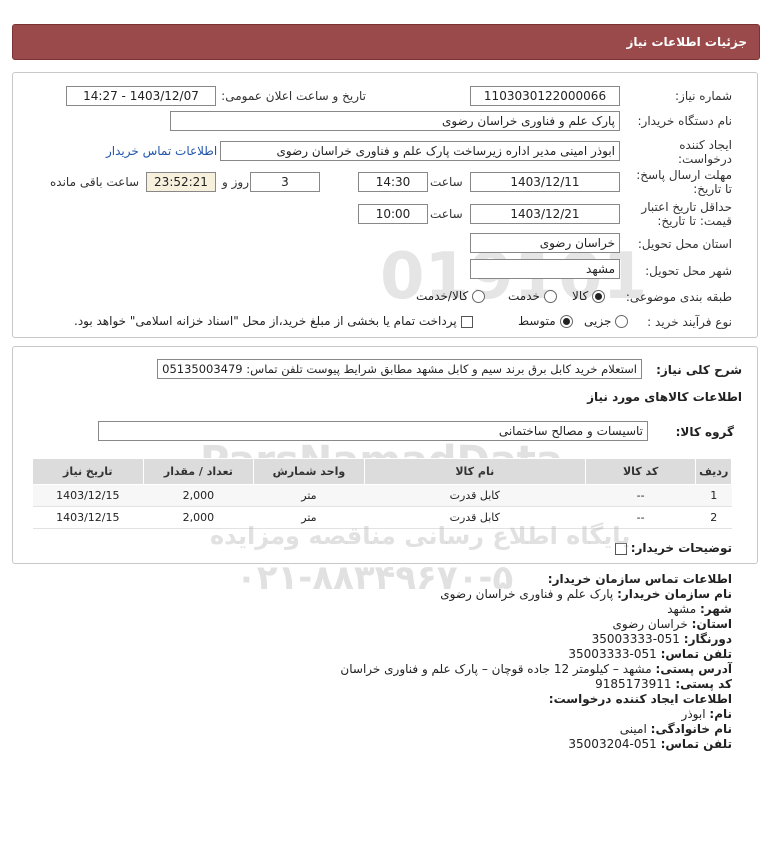 The image size is (770, 845). I want to click on contact-postal: کد پستی: 9185173911, so click(663, 684).